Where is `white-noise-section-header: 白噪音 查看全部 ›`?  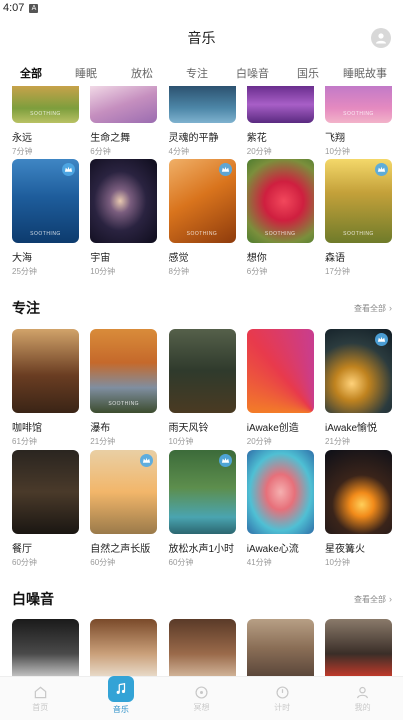 white-noise-section-header: 白噪音 查看全部 › is located at coordinates (202, 599).